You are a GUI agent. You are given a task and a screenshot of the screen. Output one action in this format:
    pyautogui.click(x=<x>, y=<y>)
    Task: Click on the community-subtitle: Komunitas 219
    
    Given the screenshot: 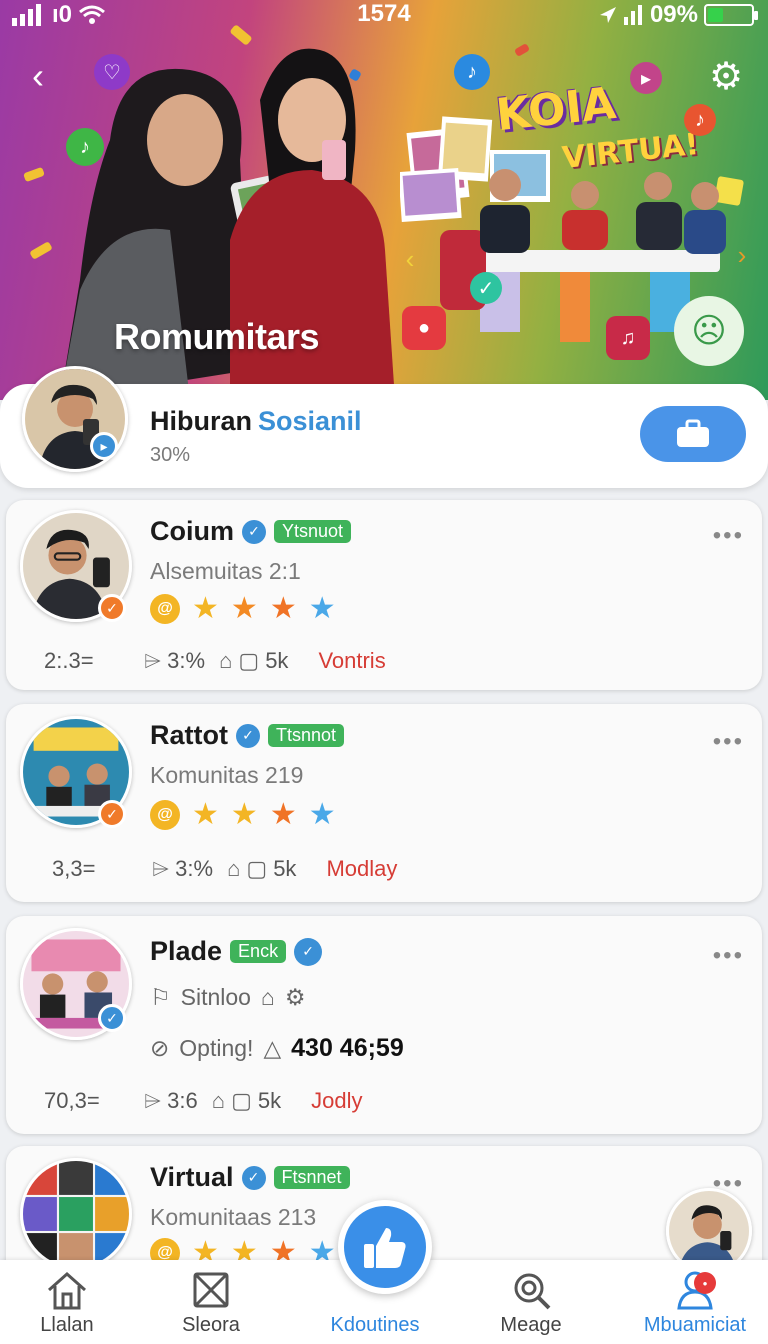 What is the action you would take?
    pyautogui.click(x=227, y=775)
    